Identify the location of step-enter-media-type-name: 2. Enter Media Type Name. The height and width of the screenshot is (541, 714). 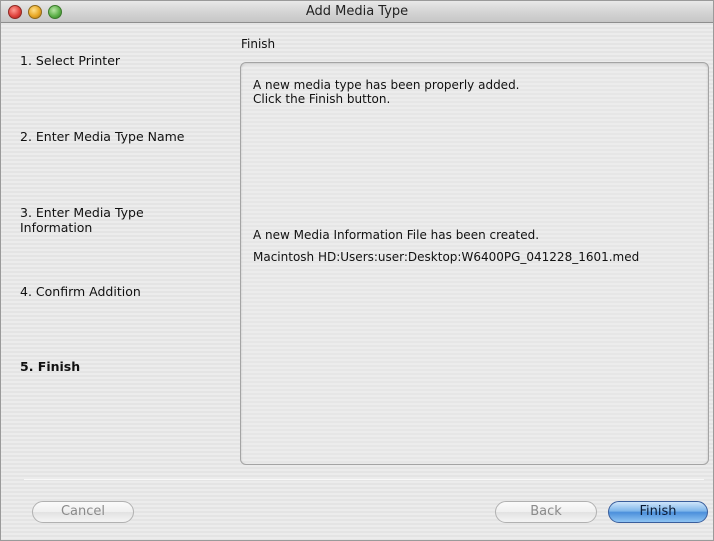
(102, 136).